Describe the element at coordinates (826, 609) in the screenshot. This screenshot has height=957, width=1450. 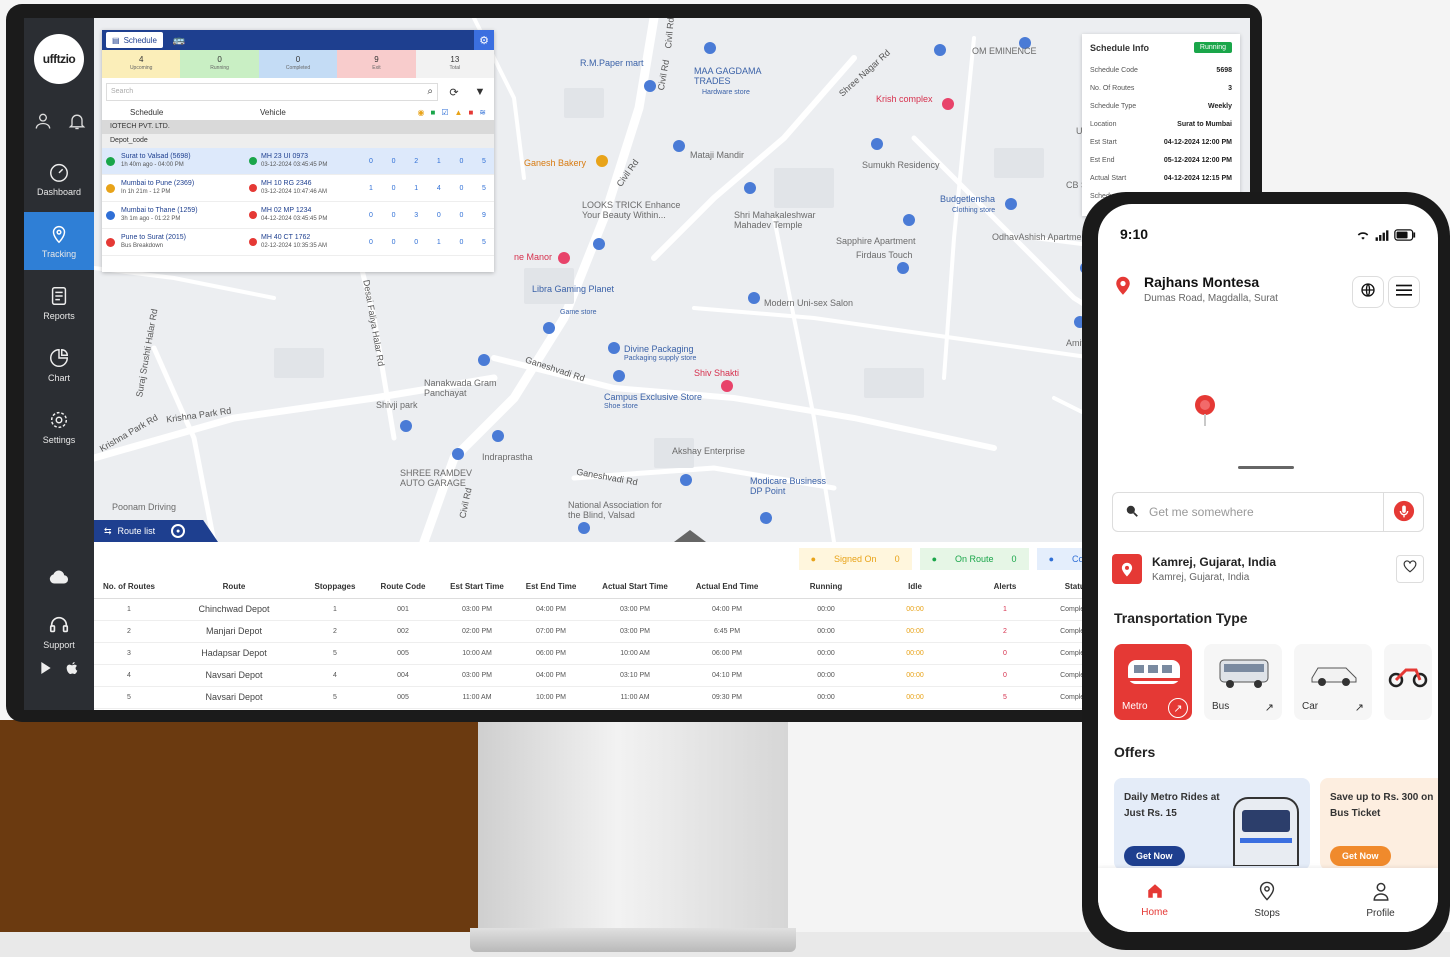
I see `table-cell: 00:00` at that location.